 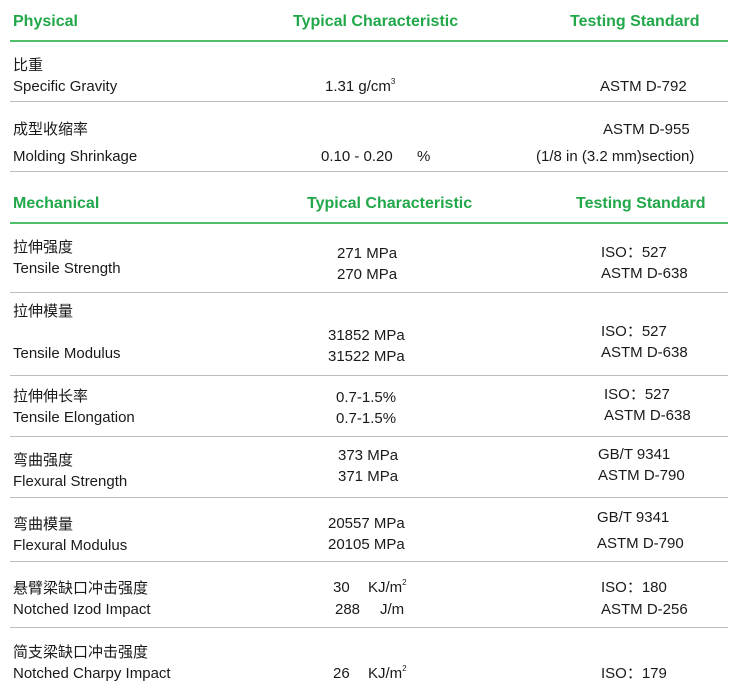 I want to click on tensile-strength-standard-1: ISO：527, so click(x=634, y=252).